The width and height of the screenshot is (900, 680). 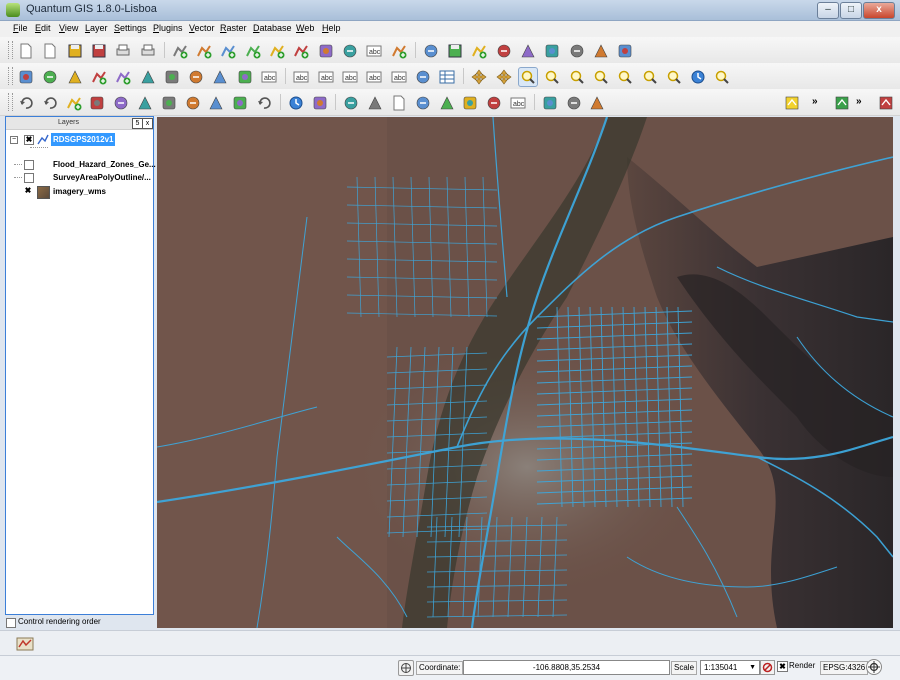 I want to click on merge-layers-icon, so click(x=75, y=77).